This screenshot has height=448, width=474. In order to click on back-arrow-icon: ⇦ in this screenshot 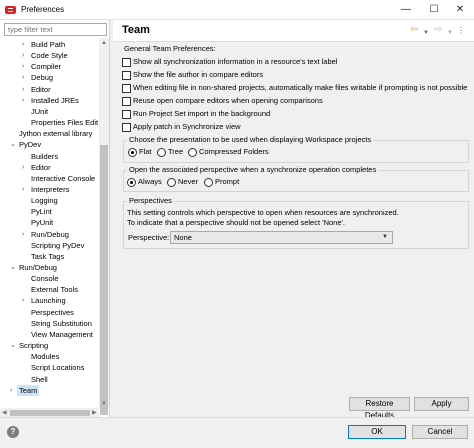, I will do `click(414, 30)`.